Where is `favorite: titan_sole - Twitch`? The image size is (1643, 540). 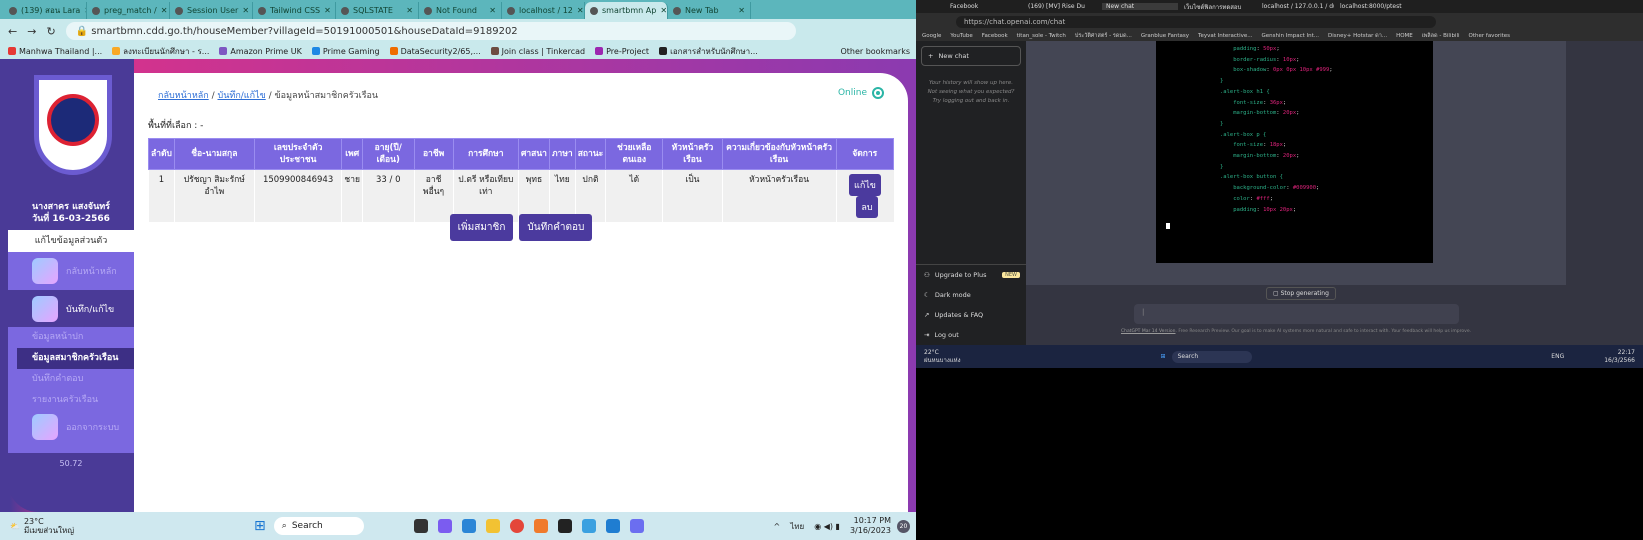 favorite: titan_sole - Twitch is located at coordinates (1041, 36).